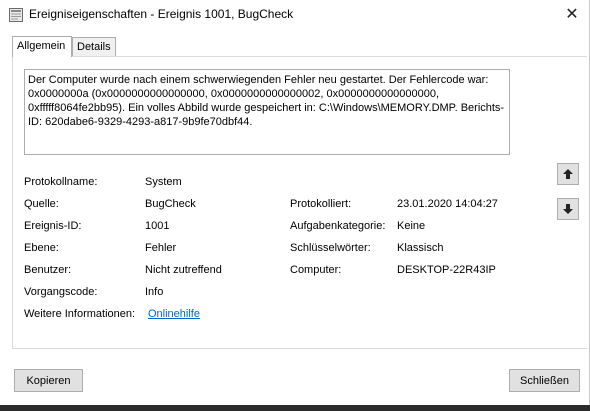 The height and width of the screenshot is (411, 590). Describe the element at coordinates (170, 204) in the screenshot. I see `source-value: BugCheck` at that location.